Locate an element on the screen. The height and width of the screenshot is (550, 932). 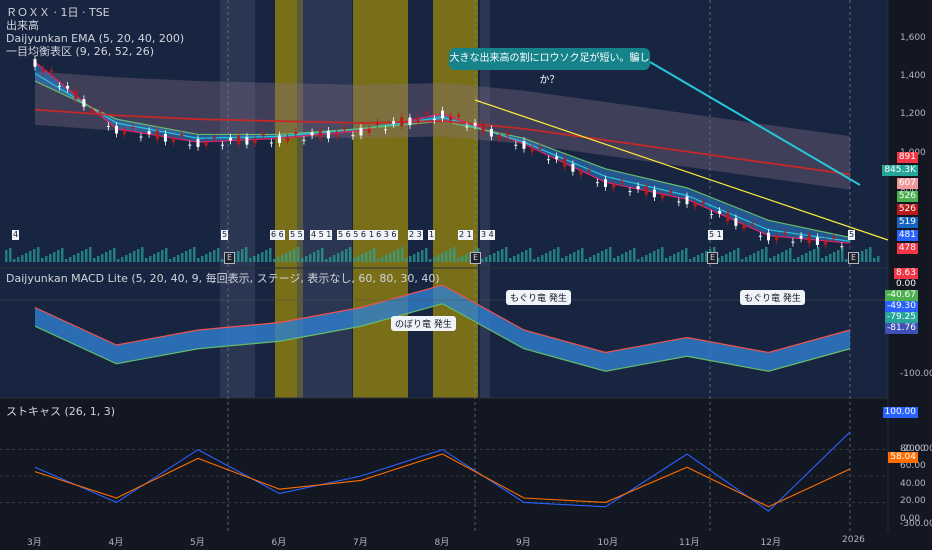
signal-marker: 5 5 is located at coordinates (296, 235).